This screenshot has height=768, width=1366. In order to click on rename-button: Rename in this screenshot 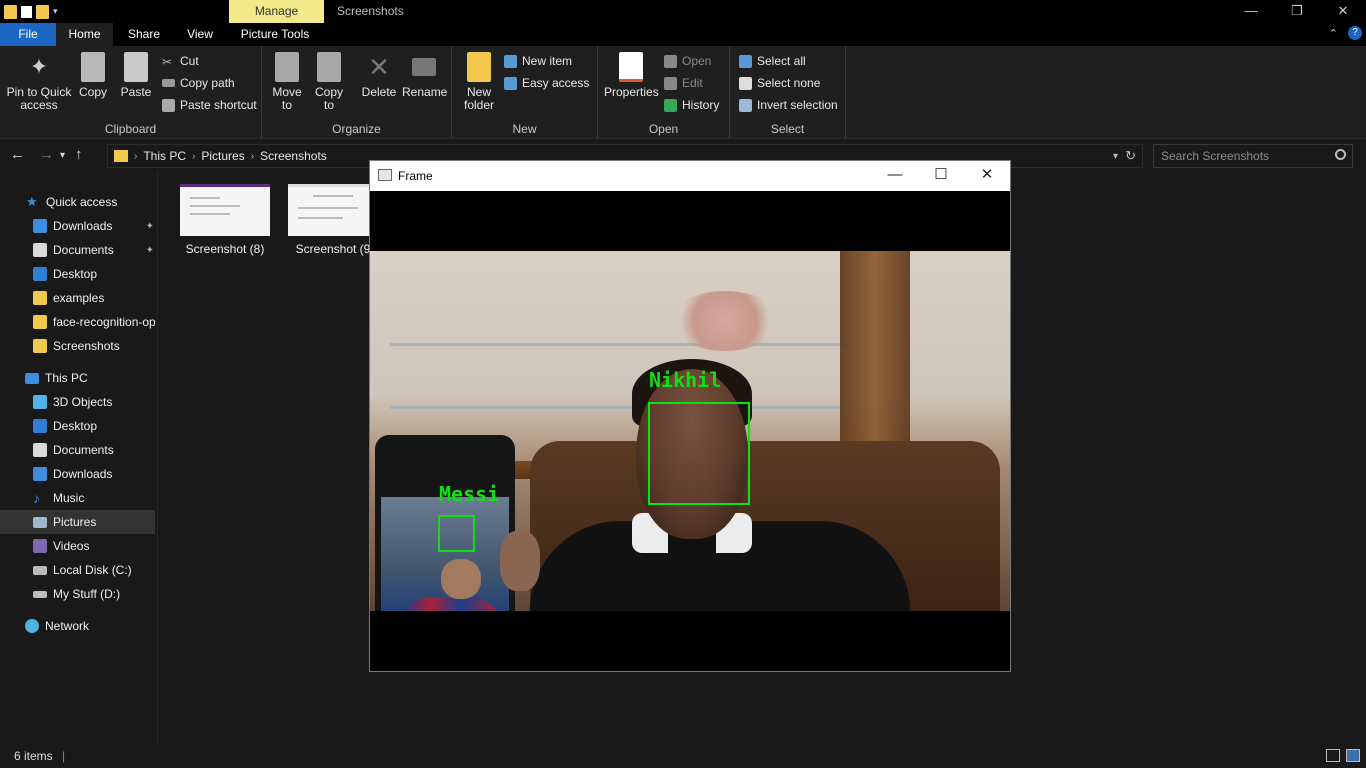, I will do `click(424, 75)`.